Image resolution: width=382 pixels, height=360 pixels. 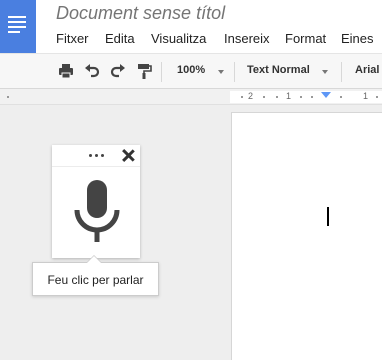 I want to click on menu-item-format: Format, so click(x=305, y=38).